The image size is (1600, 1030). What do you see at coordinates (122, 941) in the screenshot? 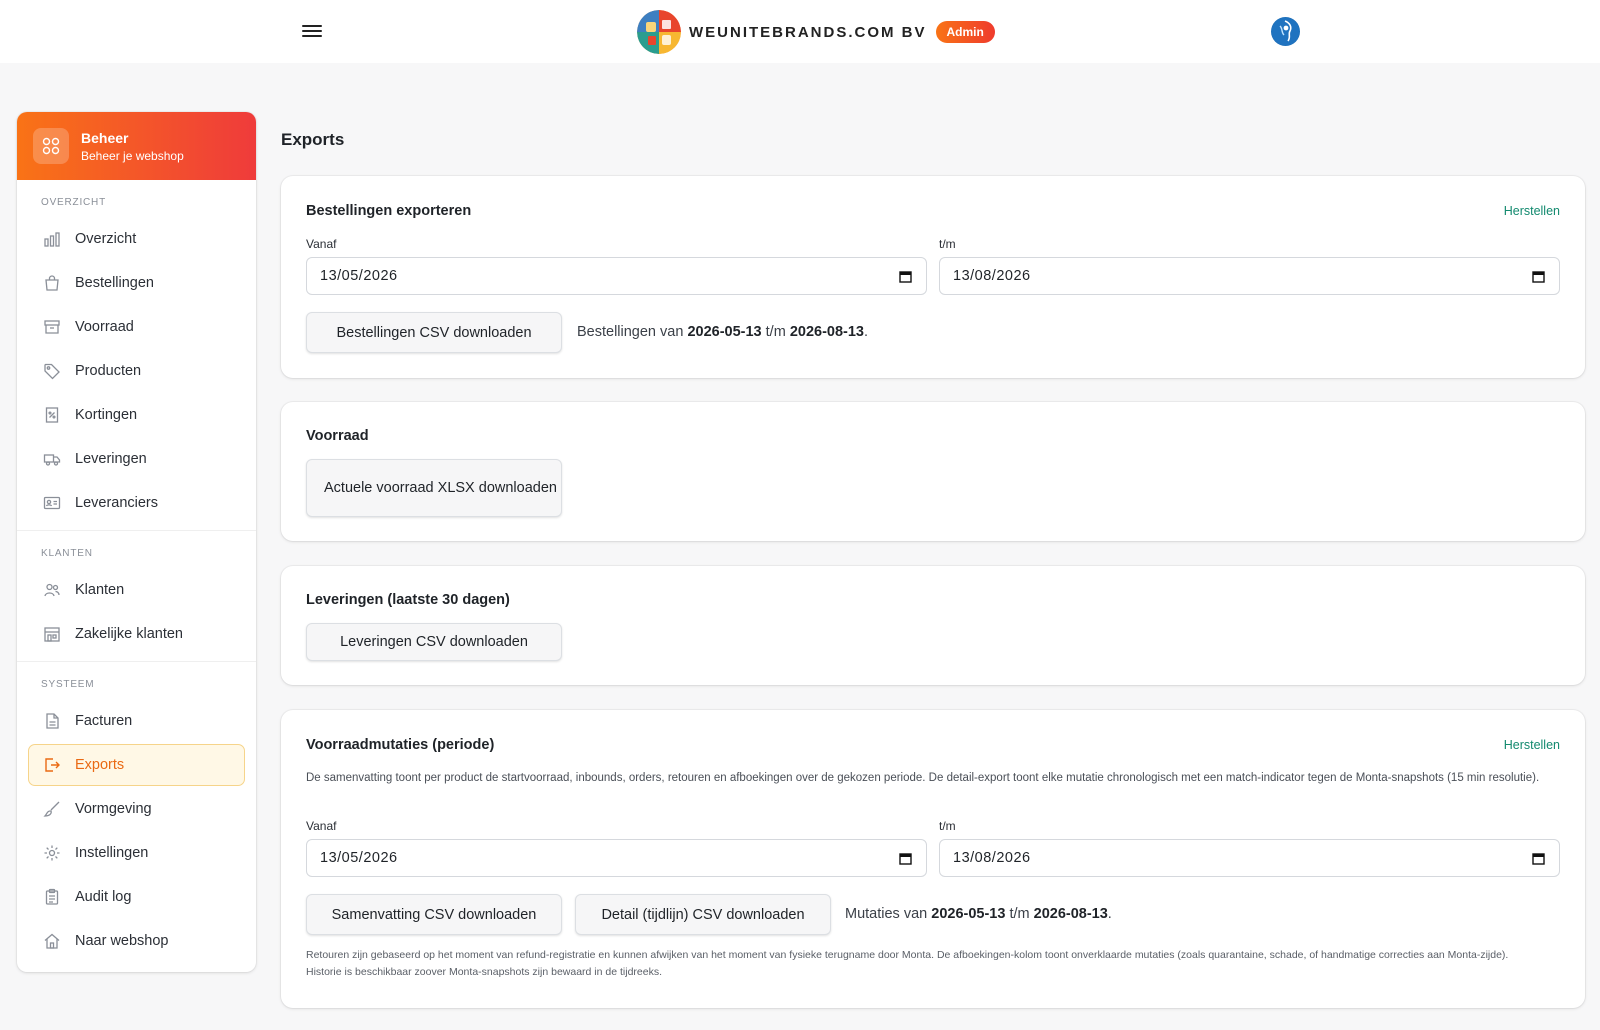
I see `sidebar-item-label: Naar webshop` at bounding box center [122, 941].